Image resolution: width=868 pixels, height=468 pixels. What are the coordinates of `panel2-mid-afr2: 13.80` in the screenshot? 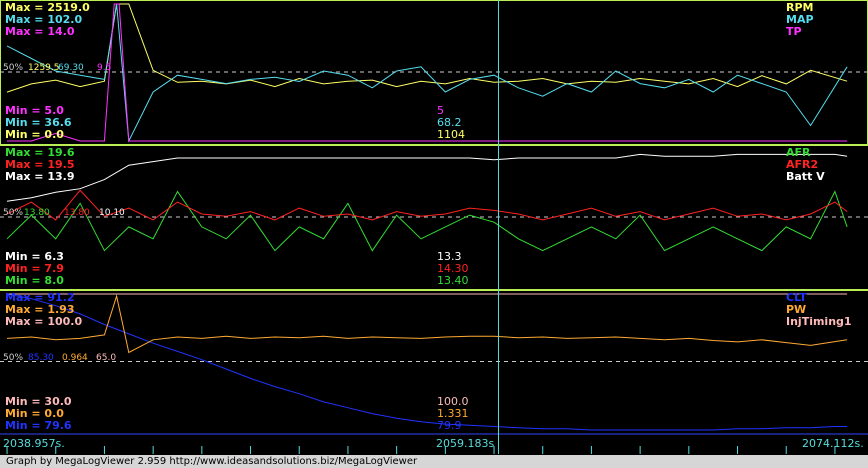 It's located at (77, 213).